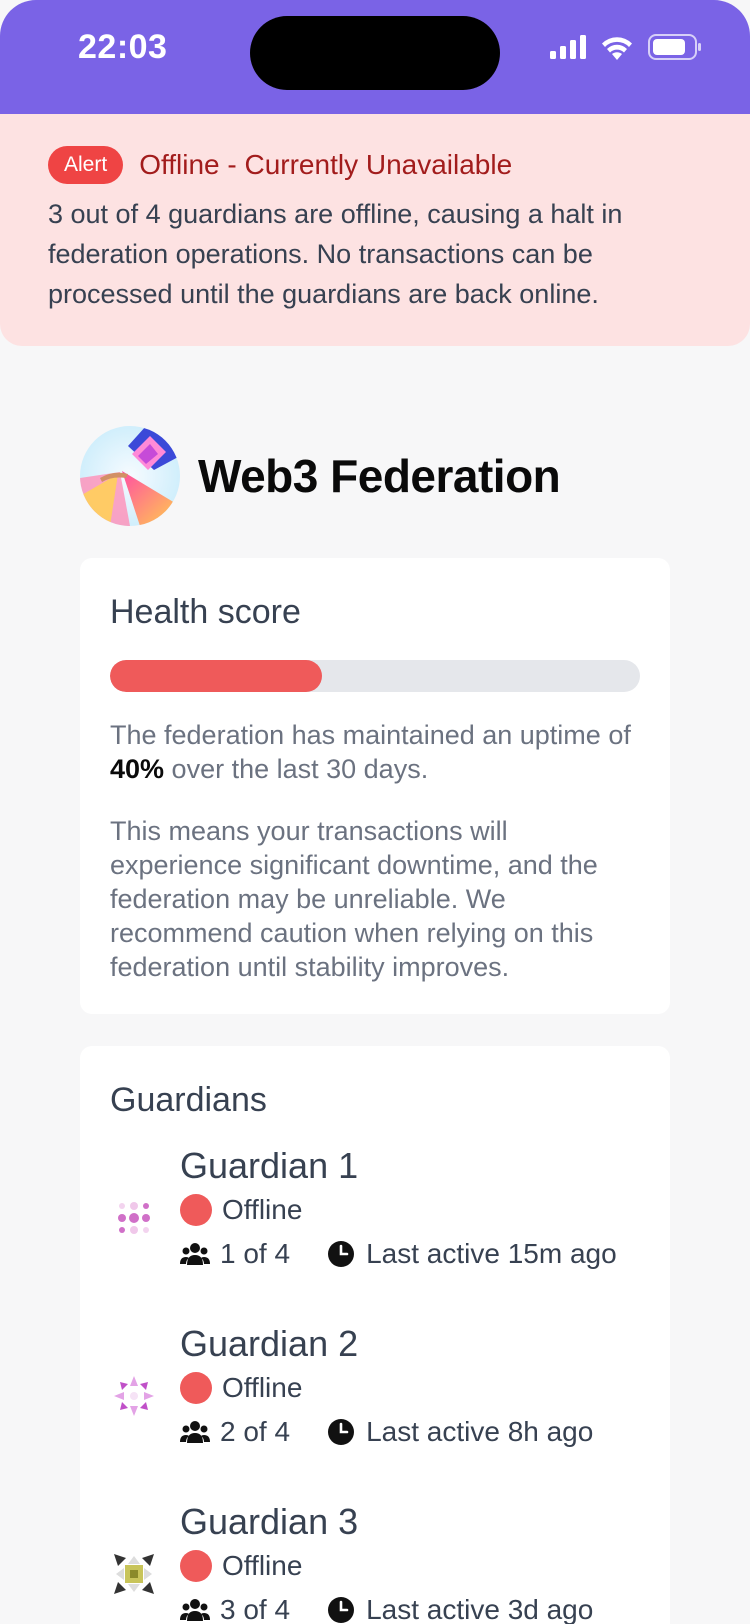  What do you see at coordinates (137, 769) in the screenshot?
I see `uptime-value: 40%` at bounding box center [137, 769].